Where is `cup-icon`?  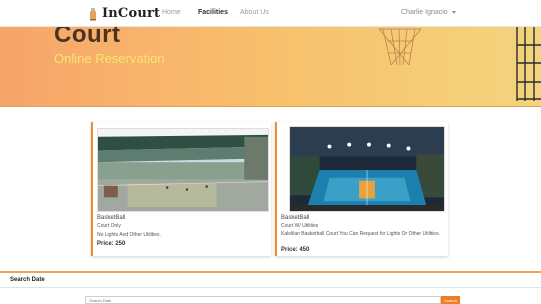 cup-icon is located at coordinates (93, 13).